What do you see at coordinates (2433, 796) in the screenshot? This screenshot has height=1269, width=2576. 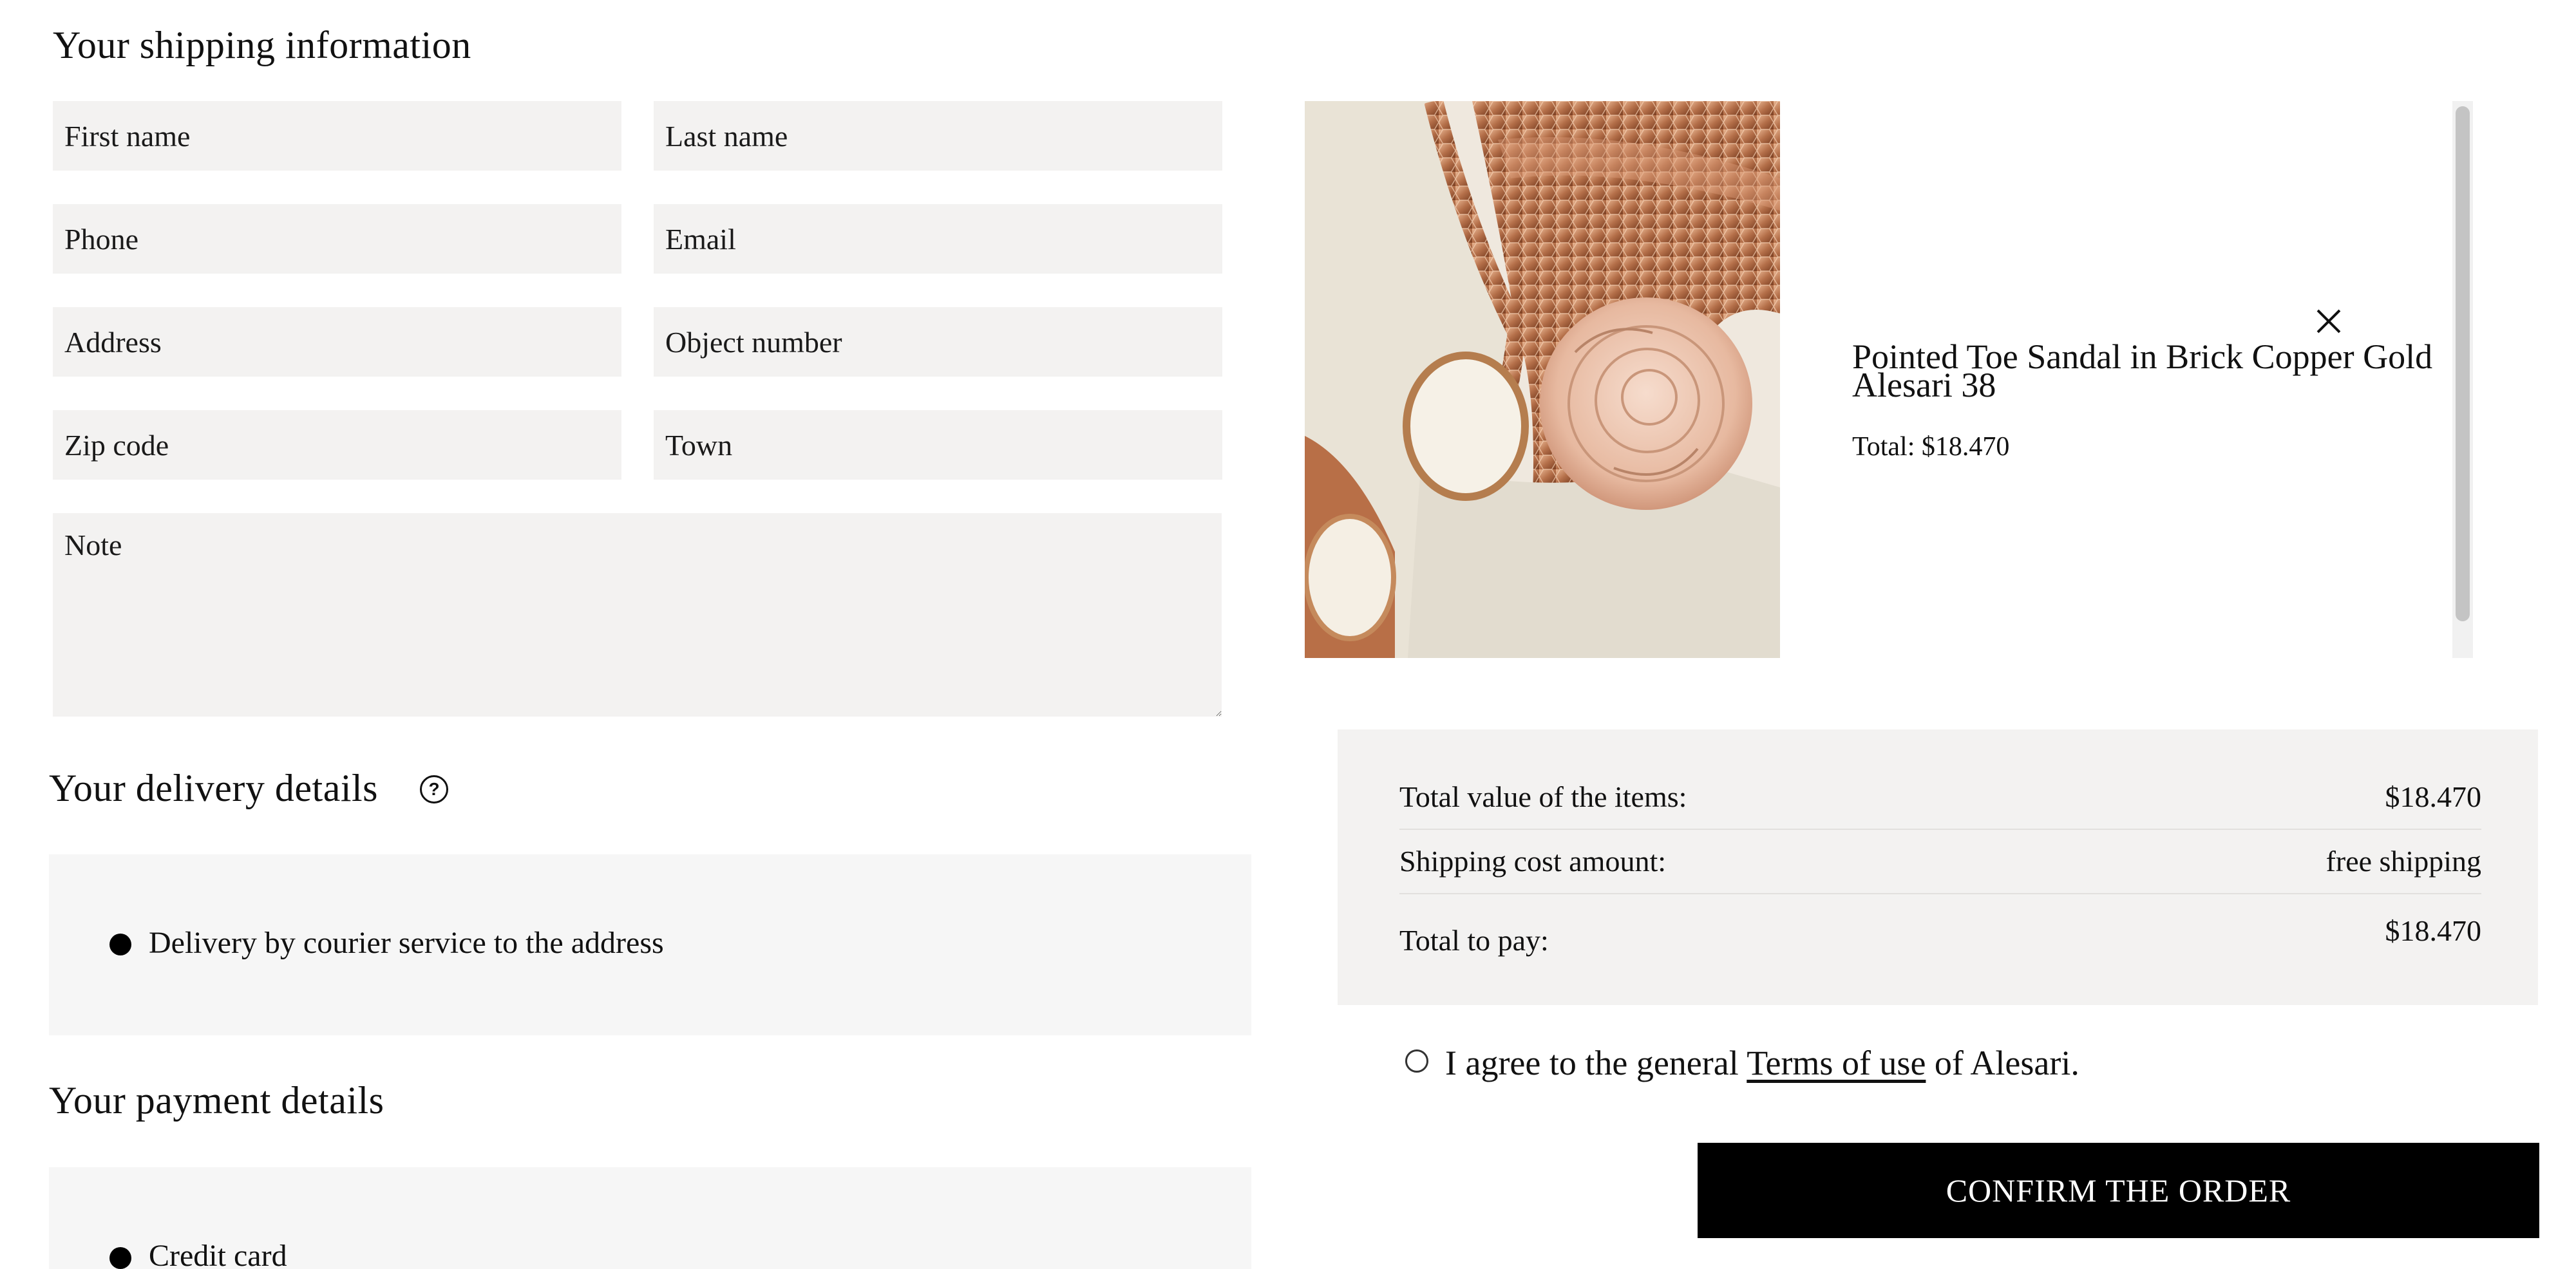 I see `items-total-value: $18.470` at bounding box center [2433, 796].